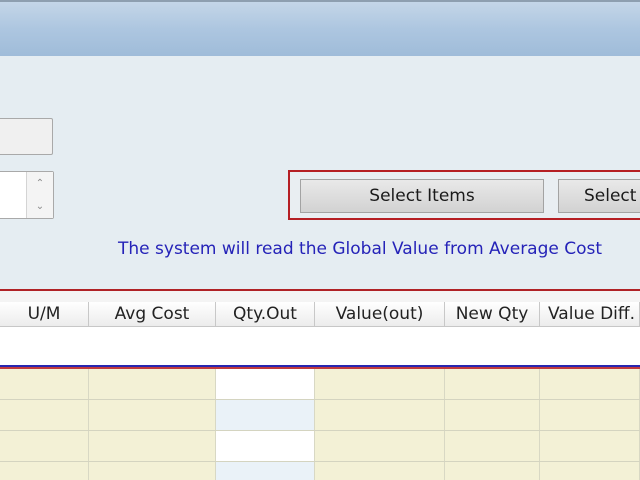 This screenshot has height=480, width=640. Describe the element at coordinates (599, 196) in the screenshot. I see `select-button: Select` at that location.